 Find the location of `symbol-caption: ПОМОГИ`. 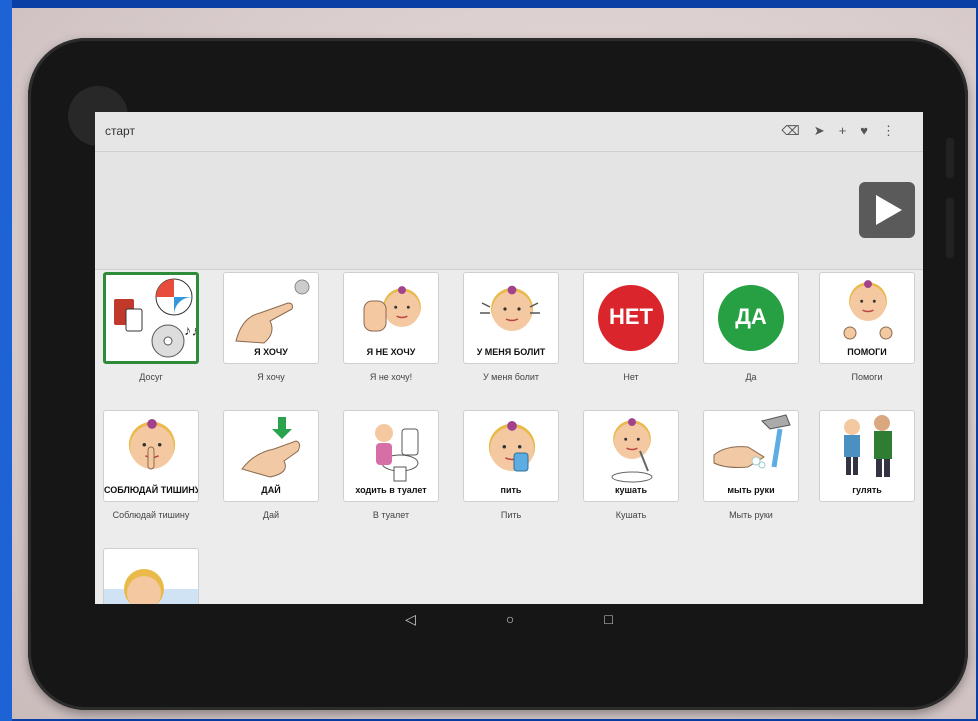

symbol-caption: ПОМОГИ is located at coordinates (867, 352).